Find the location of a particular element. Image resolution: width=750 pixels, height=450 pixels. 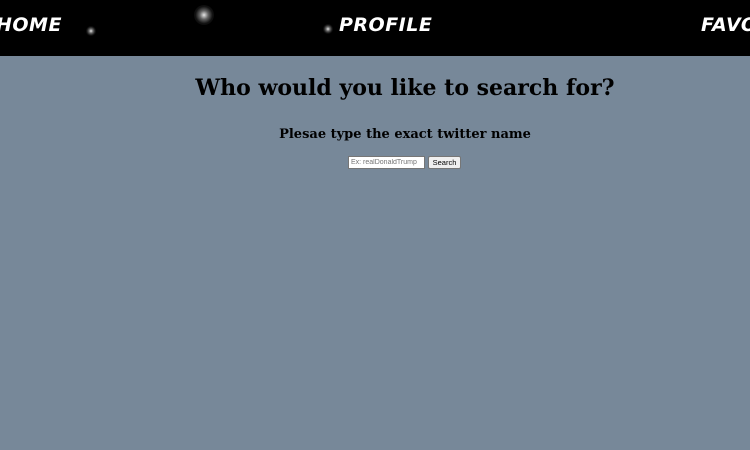

search-input is located at coordinates (386, 162).